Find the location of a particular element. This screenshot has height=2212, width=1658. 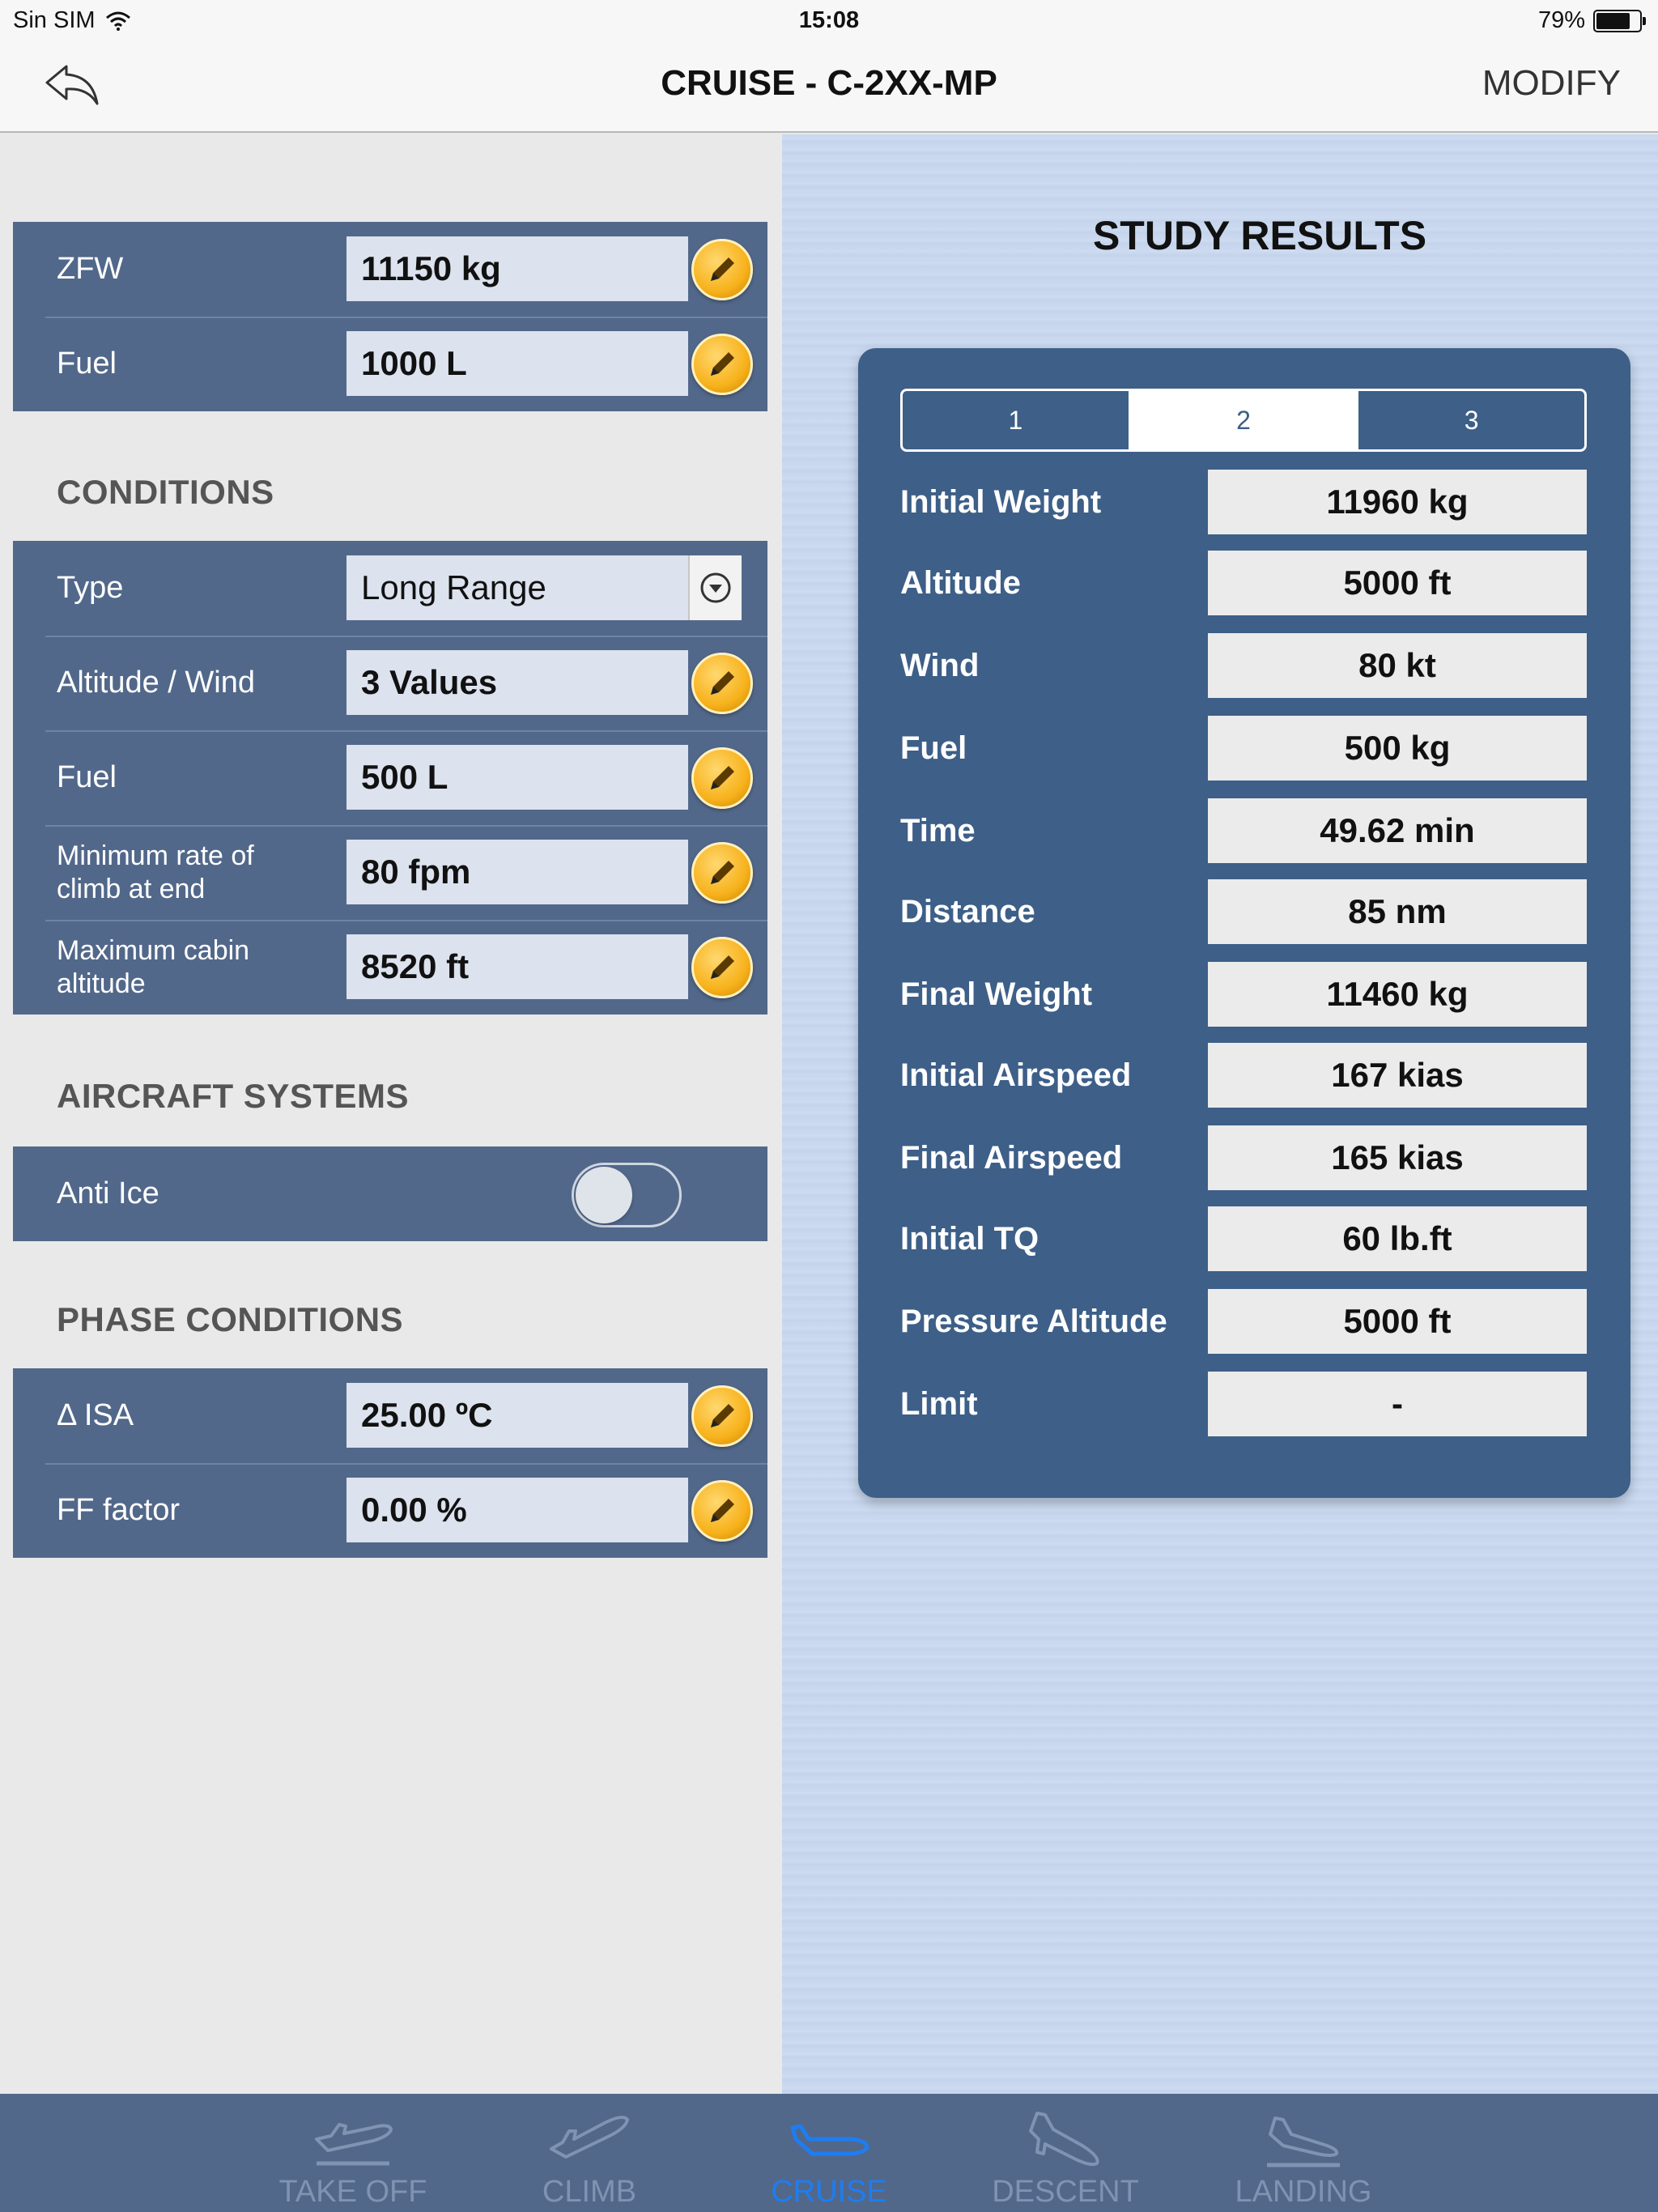

edit-fuel-button is located at coordinates (722, 364).